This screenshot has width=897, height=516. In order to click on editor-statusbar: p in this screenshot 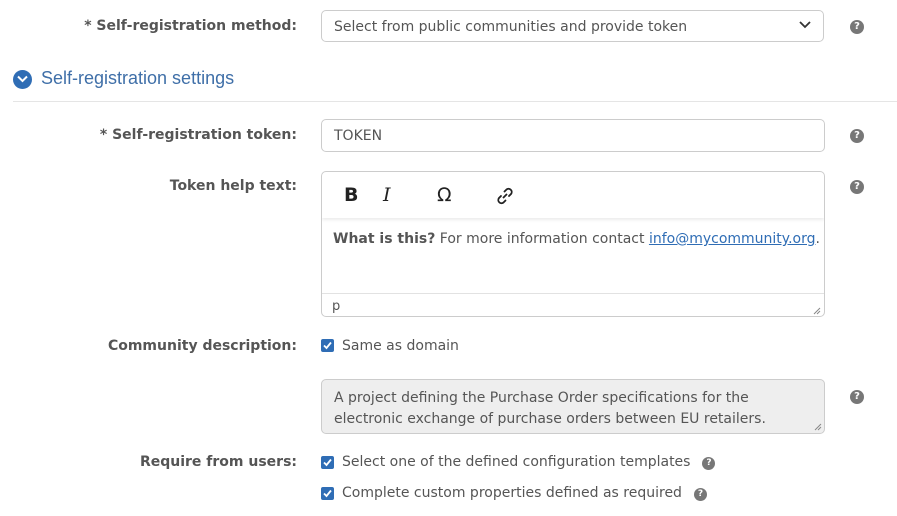, I will do `click(573, 304)`.